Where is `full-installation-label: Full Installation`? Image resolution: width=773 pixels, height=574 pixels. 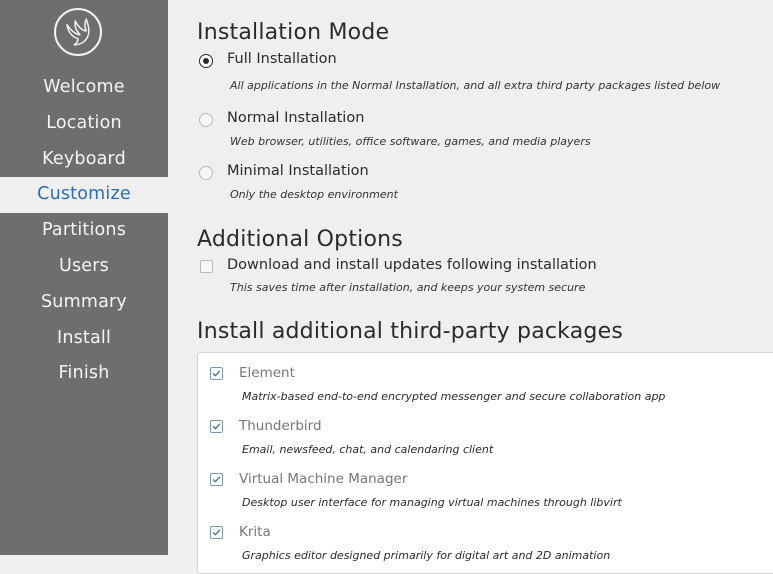
full-installation-label: Full Installation is located at coordinates (282, 59).